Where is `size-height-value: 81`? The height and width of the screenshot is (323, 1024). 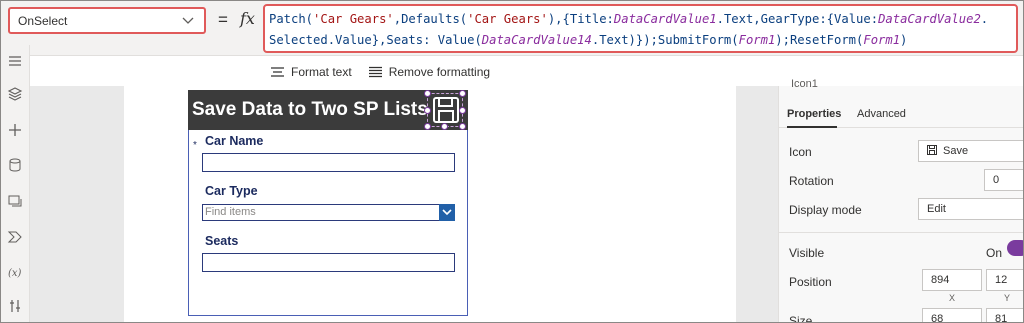 size-height-value: 81 is located at coordinates (1001, 318).